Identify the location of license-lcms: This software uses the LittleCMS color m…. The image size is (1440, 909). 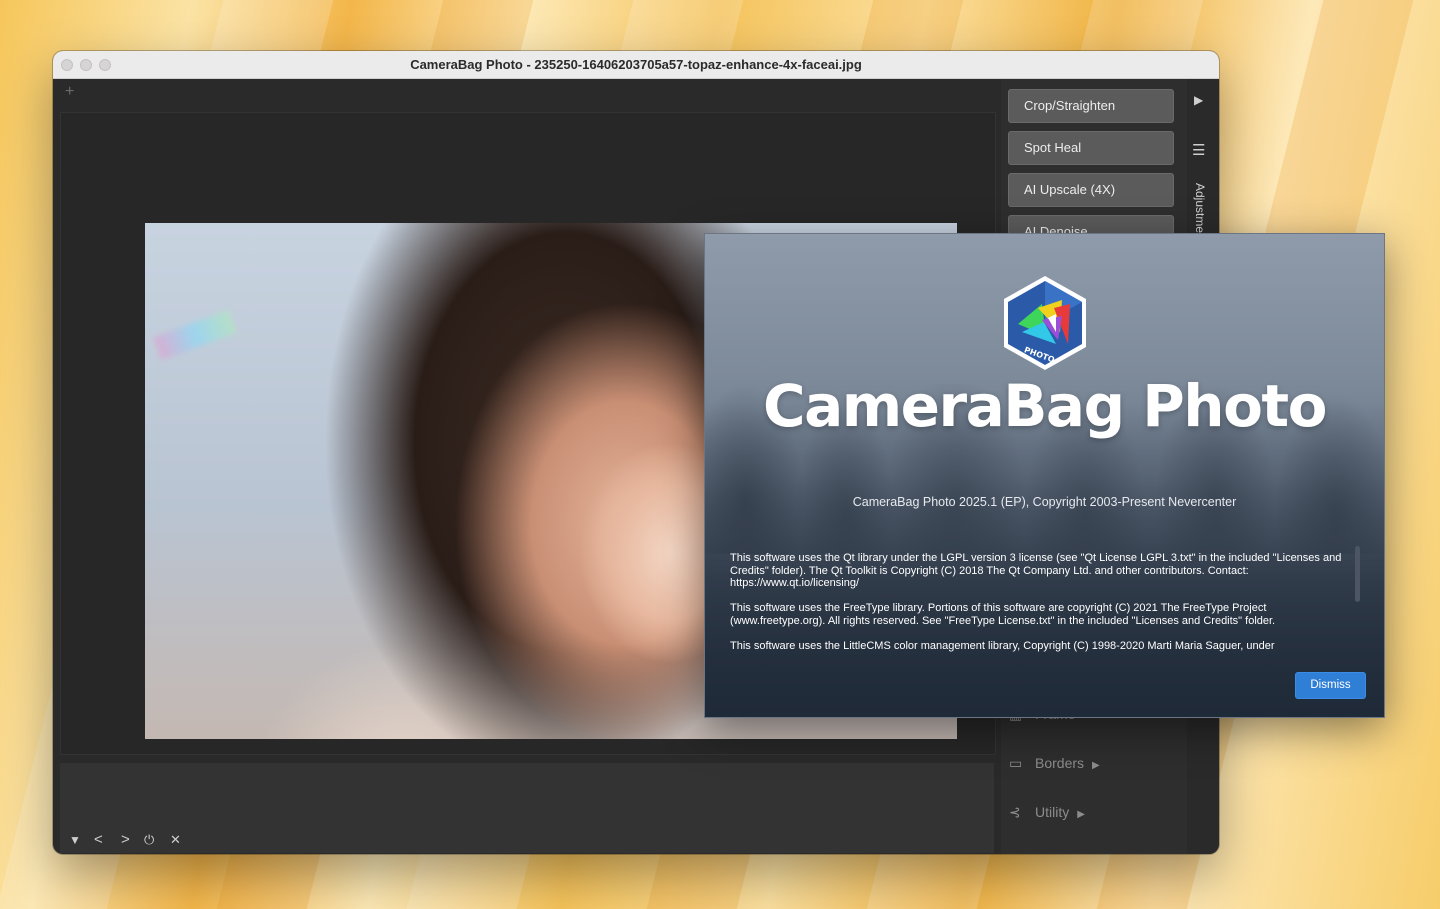
(1002, 646).